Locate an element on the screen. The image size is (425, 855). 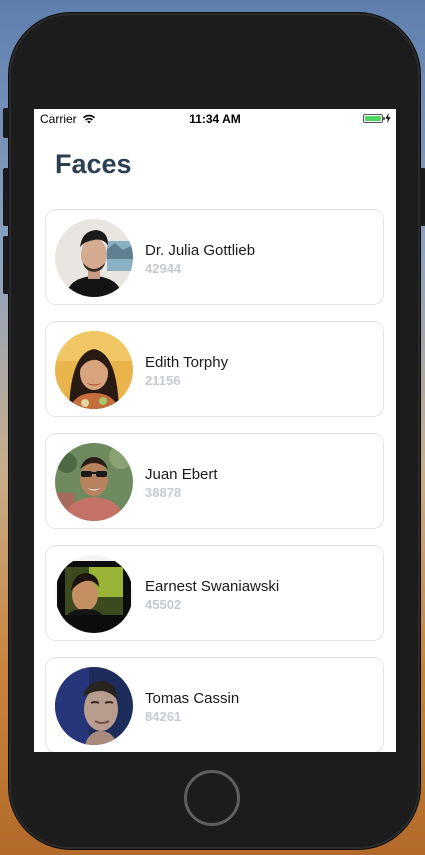
power-button is located at coordinates (422, 197).